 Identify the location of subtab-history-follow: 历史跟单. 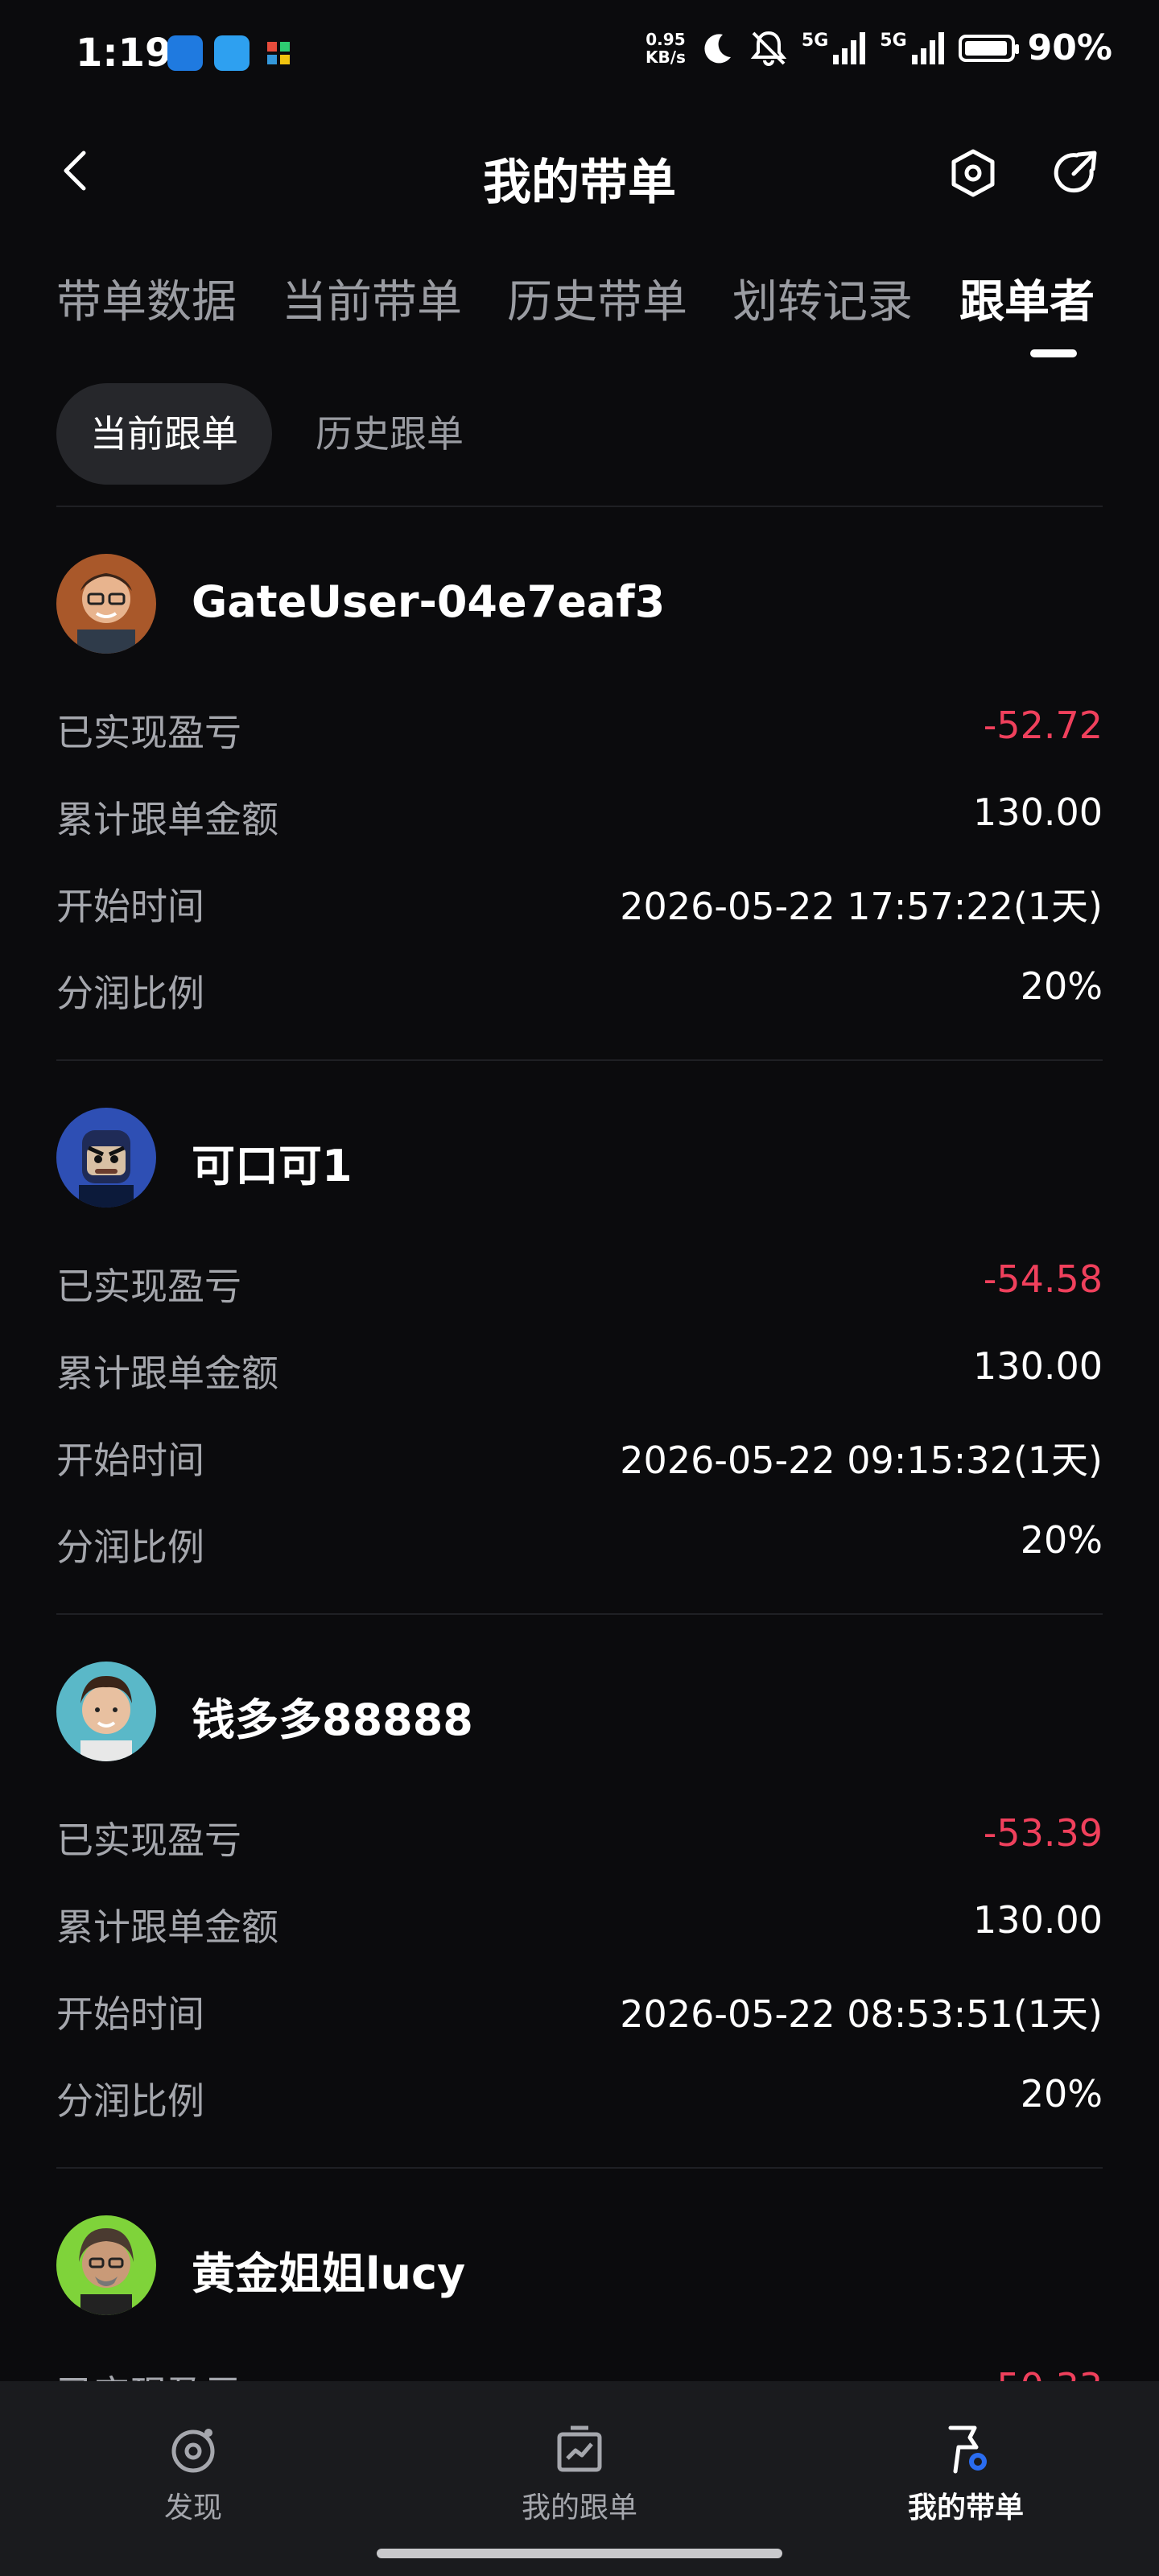
(389, 434).